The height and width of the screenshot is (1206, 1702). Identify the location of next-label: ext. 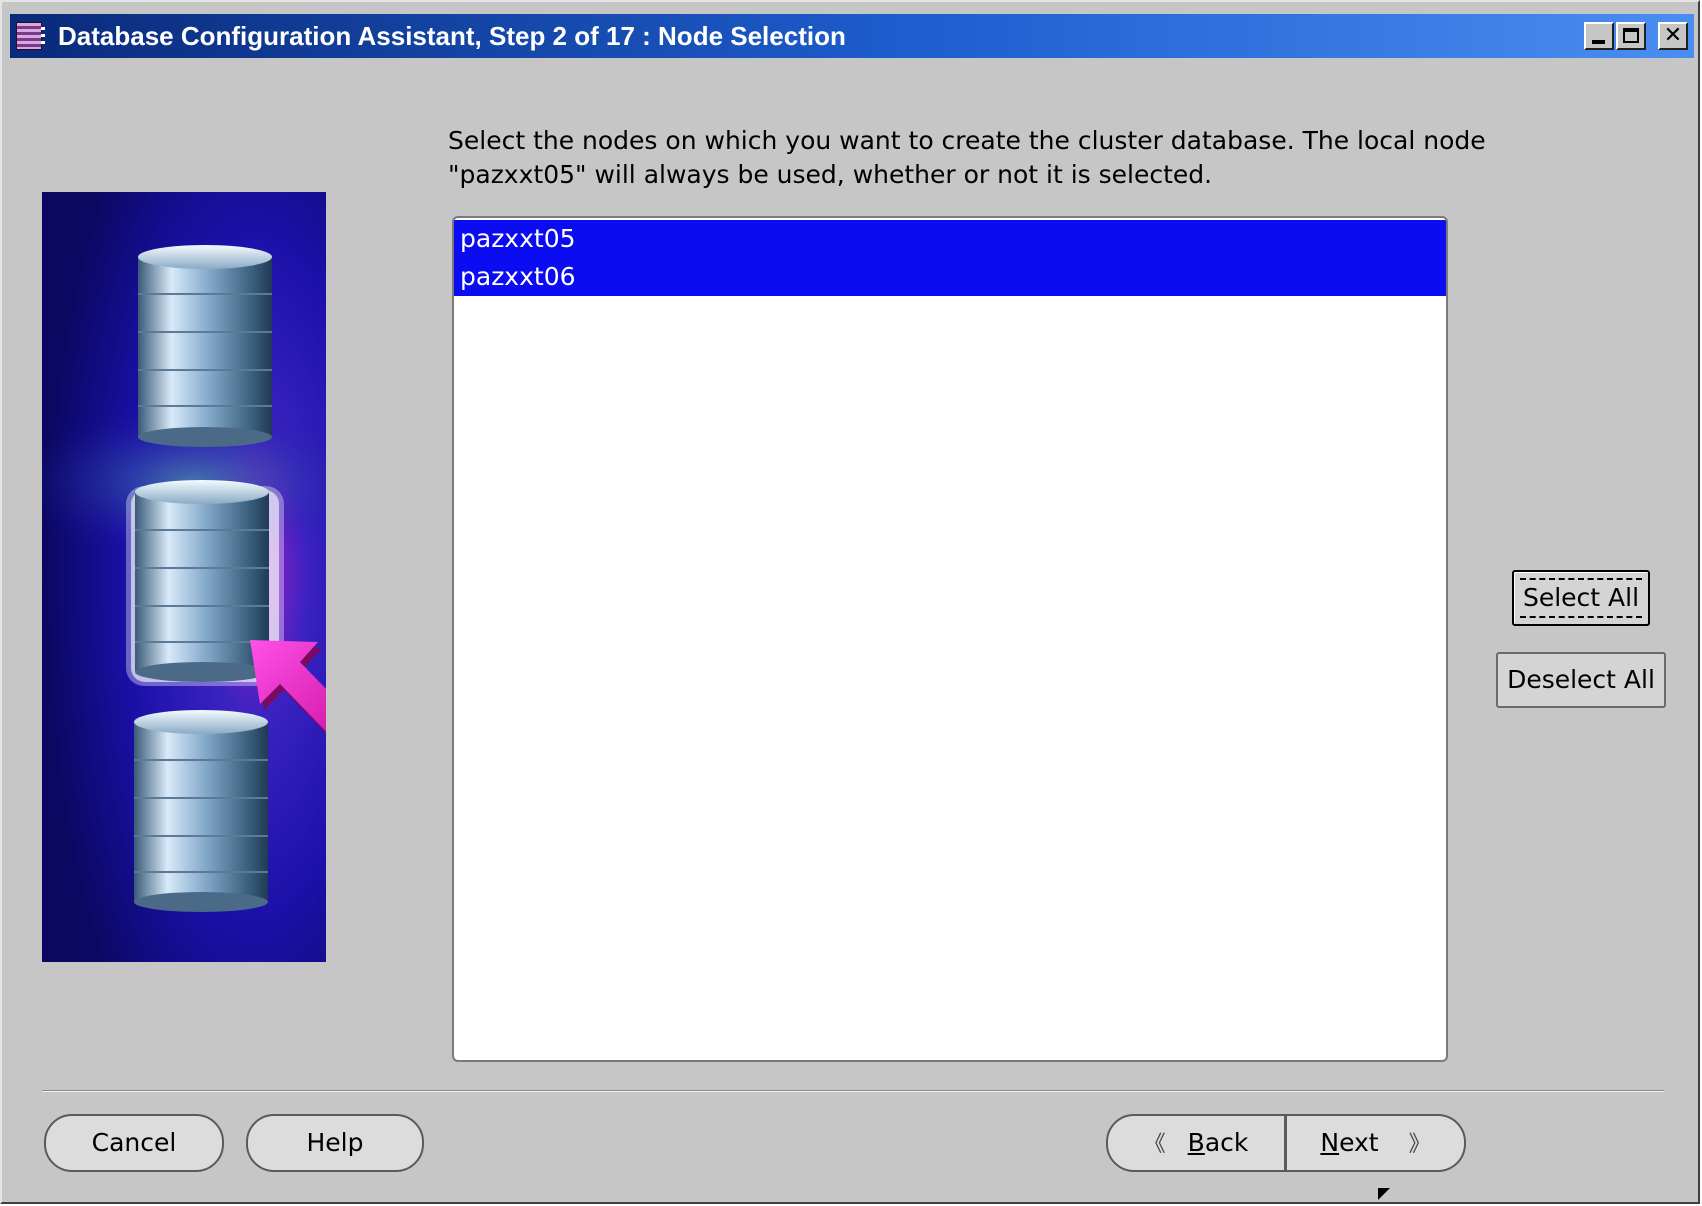
(1359, 1142).